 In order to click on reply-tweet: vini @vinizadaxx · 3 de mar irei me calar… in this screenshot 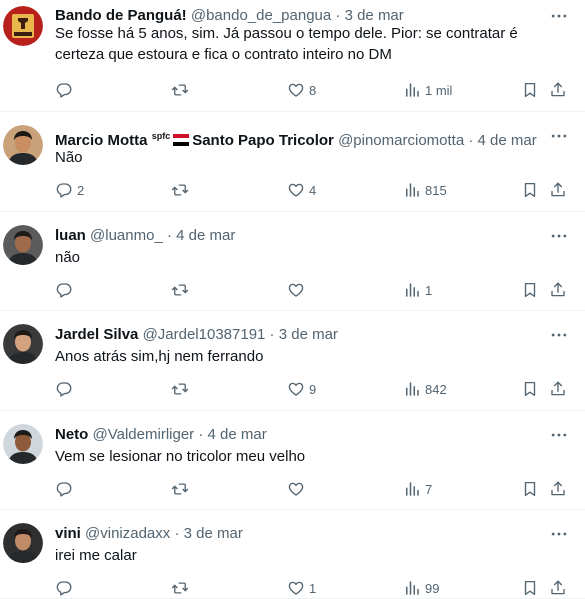, I will do `click(292, 554)`.